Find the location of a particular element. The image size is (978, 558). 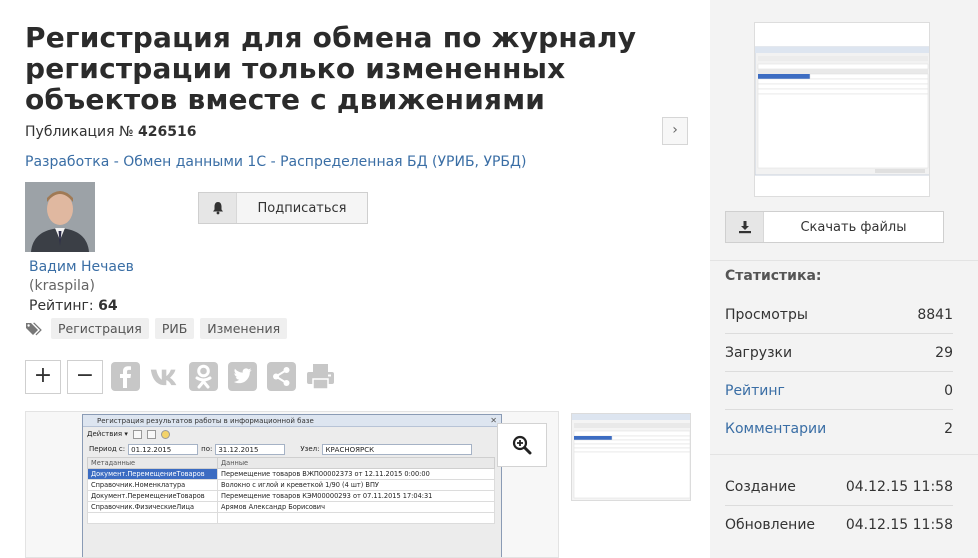

avatar-photo is located at coordinates (60, 217).